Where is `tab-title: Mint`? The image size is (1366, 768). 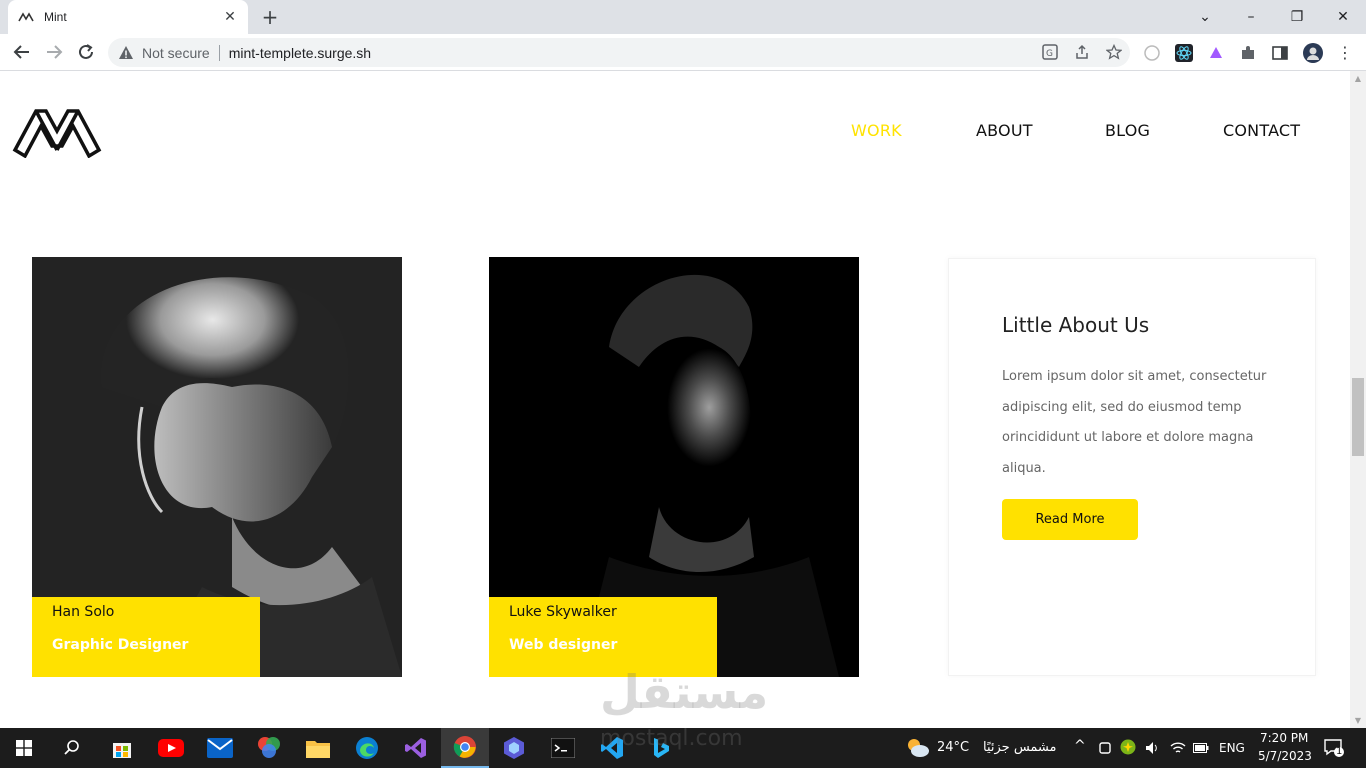 tab-title: Mint is located at coordinates (55, 17).